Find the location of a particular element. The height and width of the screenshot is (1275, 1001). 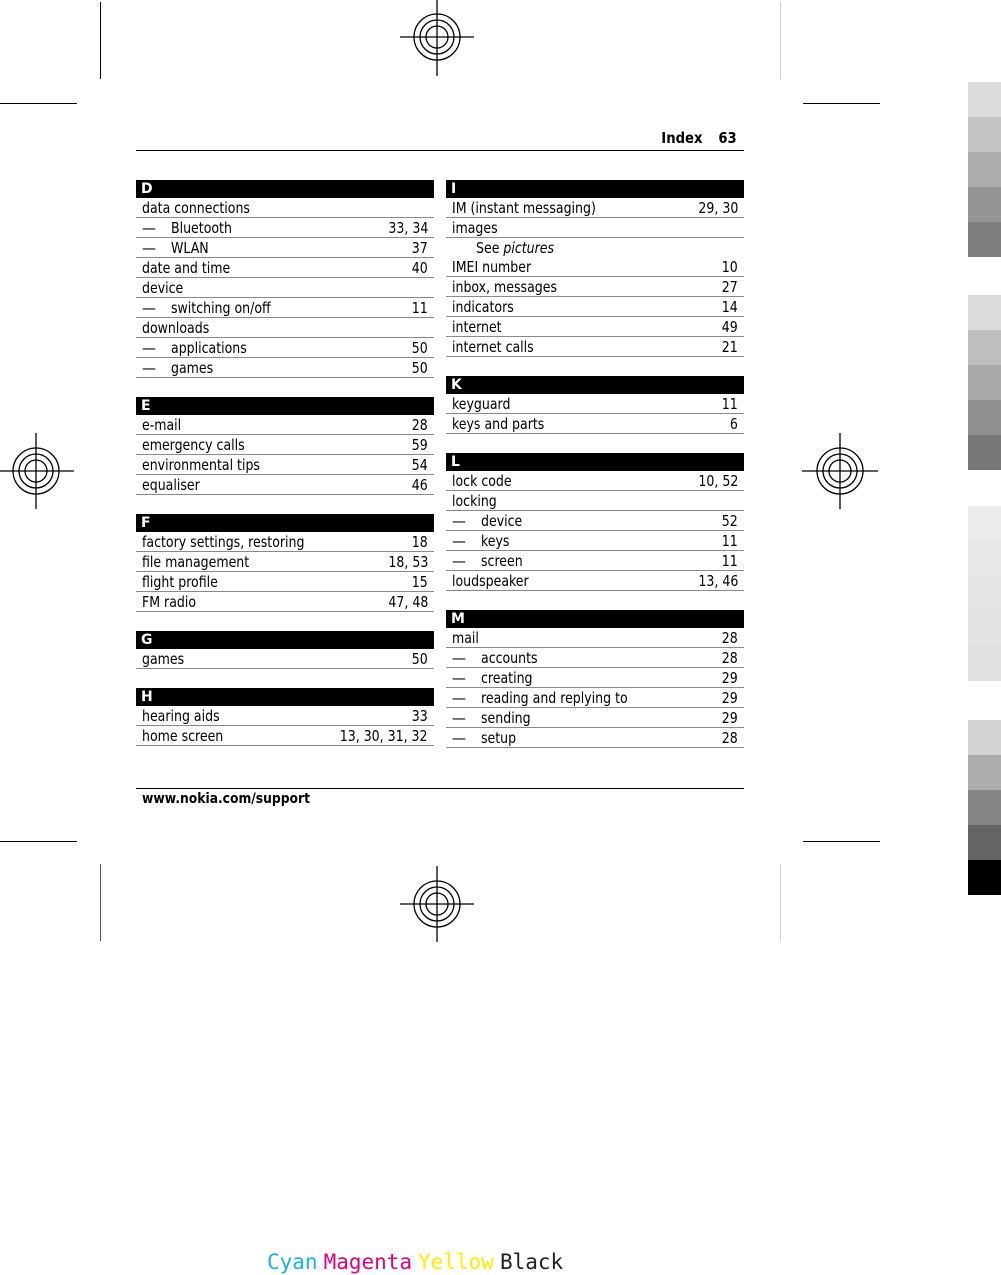

index-entry: environmental tips 54 is located at coordinates (285, 465).